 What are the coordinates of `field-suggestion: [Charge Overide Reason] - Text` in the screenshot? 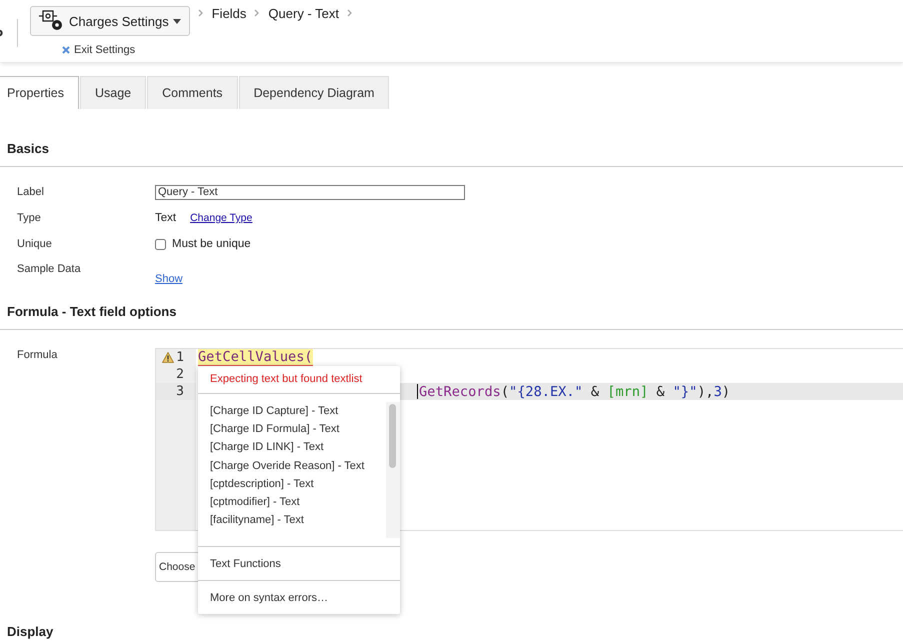 It's located at (298, 465).